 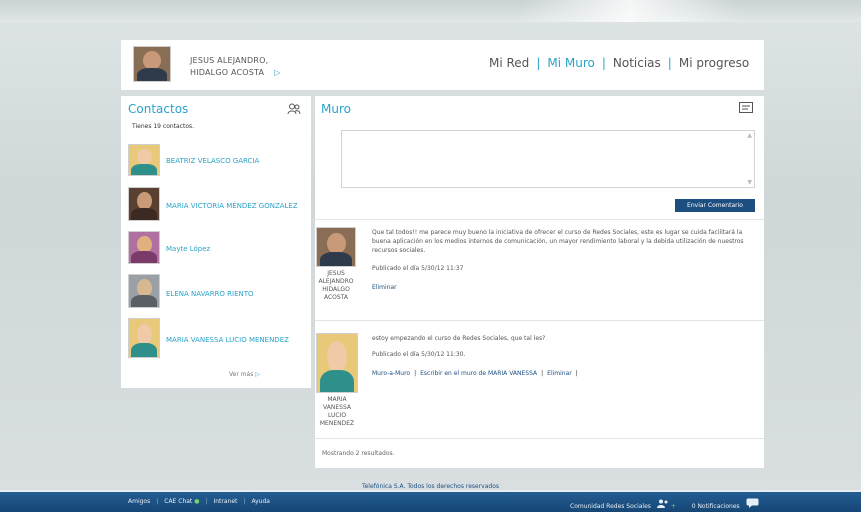 What do you see at coordinates (210, 294) in the screenshot?
I see `contact-name: ELENA NAVARRO RIENTO` at bounding box center [210, 294].